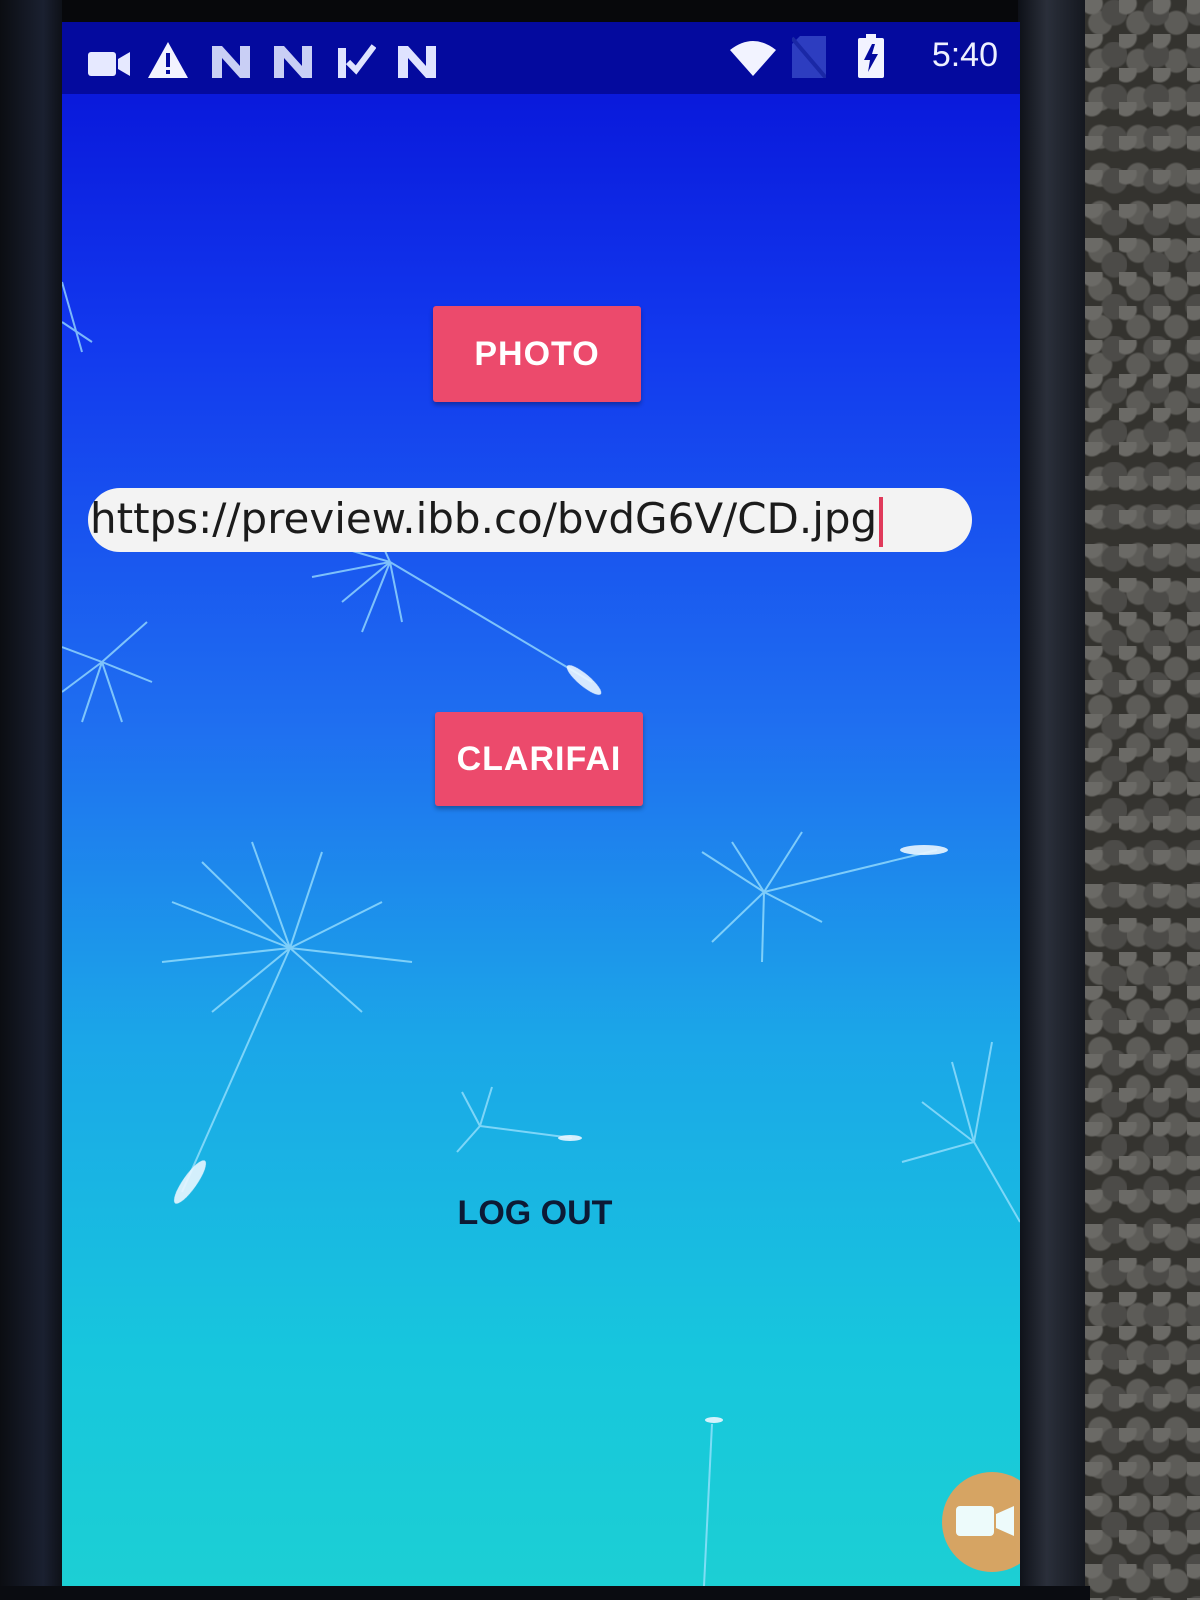 The image size is (1200, 1600). Describe the element at coordinates (168, 60) in the screenshot. I see `warning-icon` at that location.